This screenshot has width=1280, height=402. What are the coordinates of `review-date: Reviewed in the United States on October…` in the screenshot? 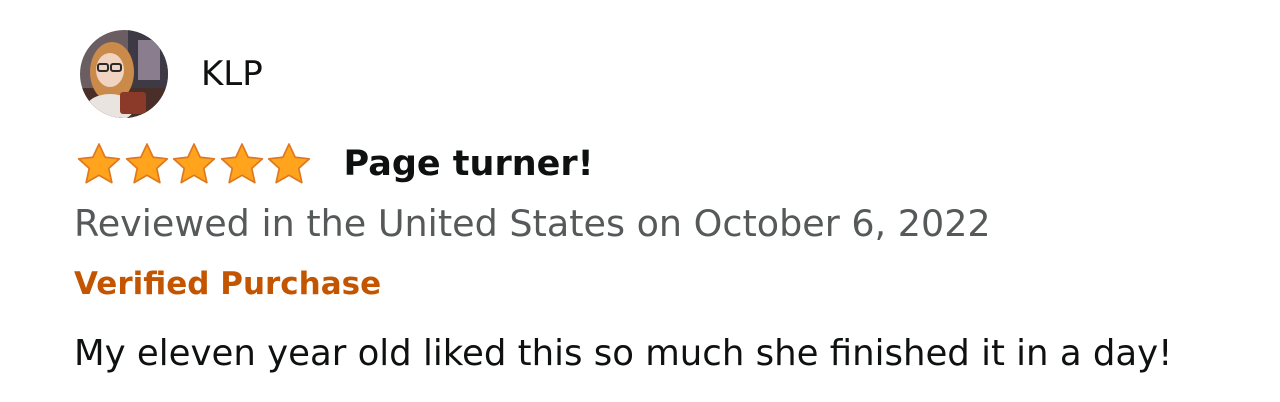 It's located at (532, 223).